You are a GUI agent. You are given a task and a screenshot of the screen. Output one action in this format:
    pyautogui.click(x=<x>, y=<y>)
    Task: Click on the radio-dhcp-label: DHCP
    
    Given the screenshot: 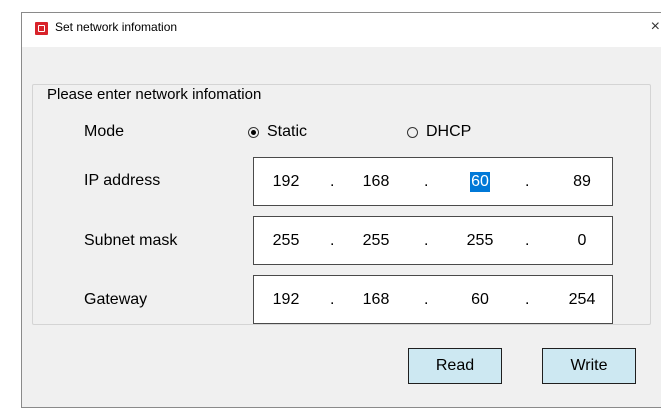 What is the action you would take?
    pyautogui.click(x=449, y=131)
    